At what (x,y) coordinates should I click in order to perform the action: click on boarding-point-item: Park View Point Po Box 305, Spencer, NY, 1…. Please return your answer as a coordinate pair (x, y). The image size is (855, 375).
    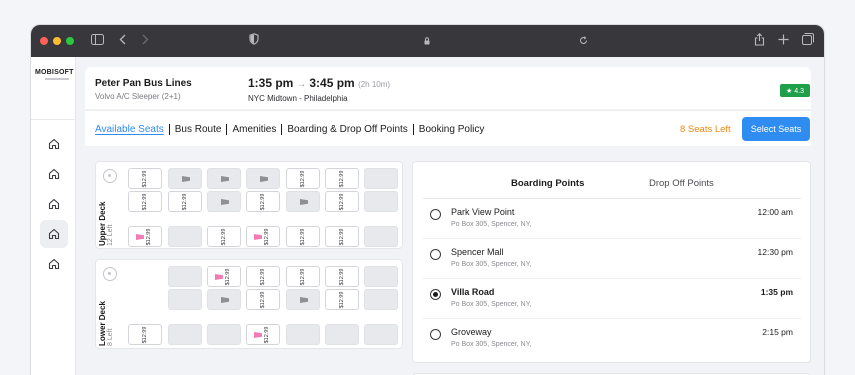
    Looking at the image, I should click on (612, 219).